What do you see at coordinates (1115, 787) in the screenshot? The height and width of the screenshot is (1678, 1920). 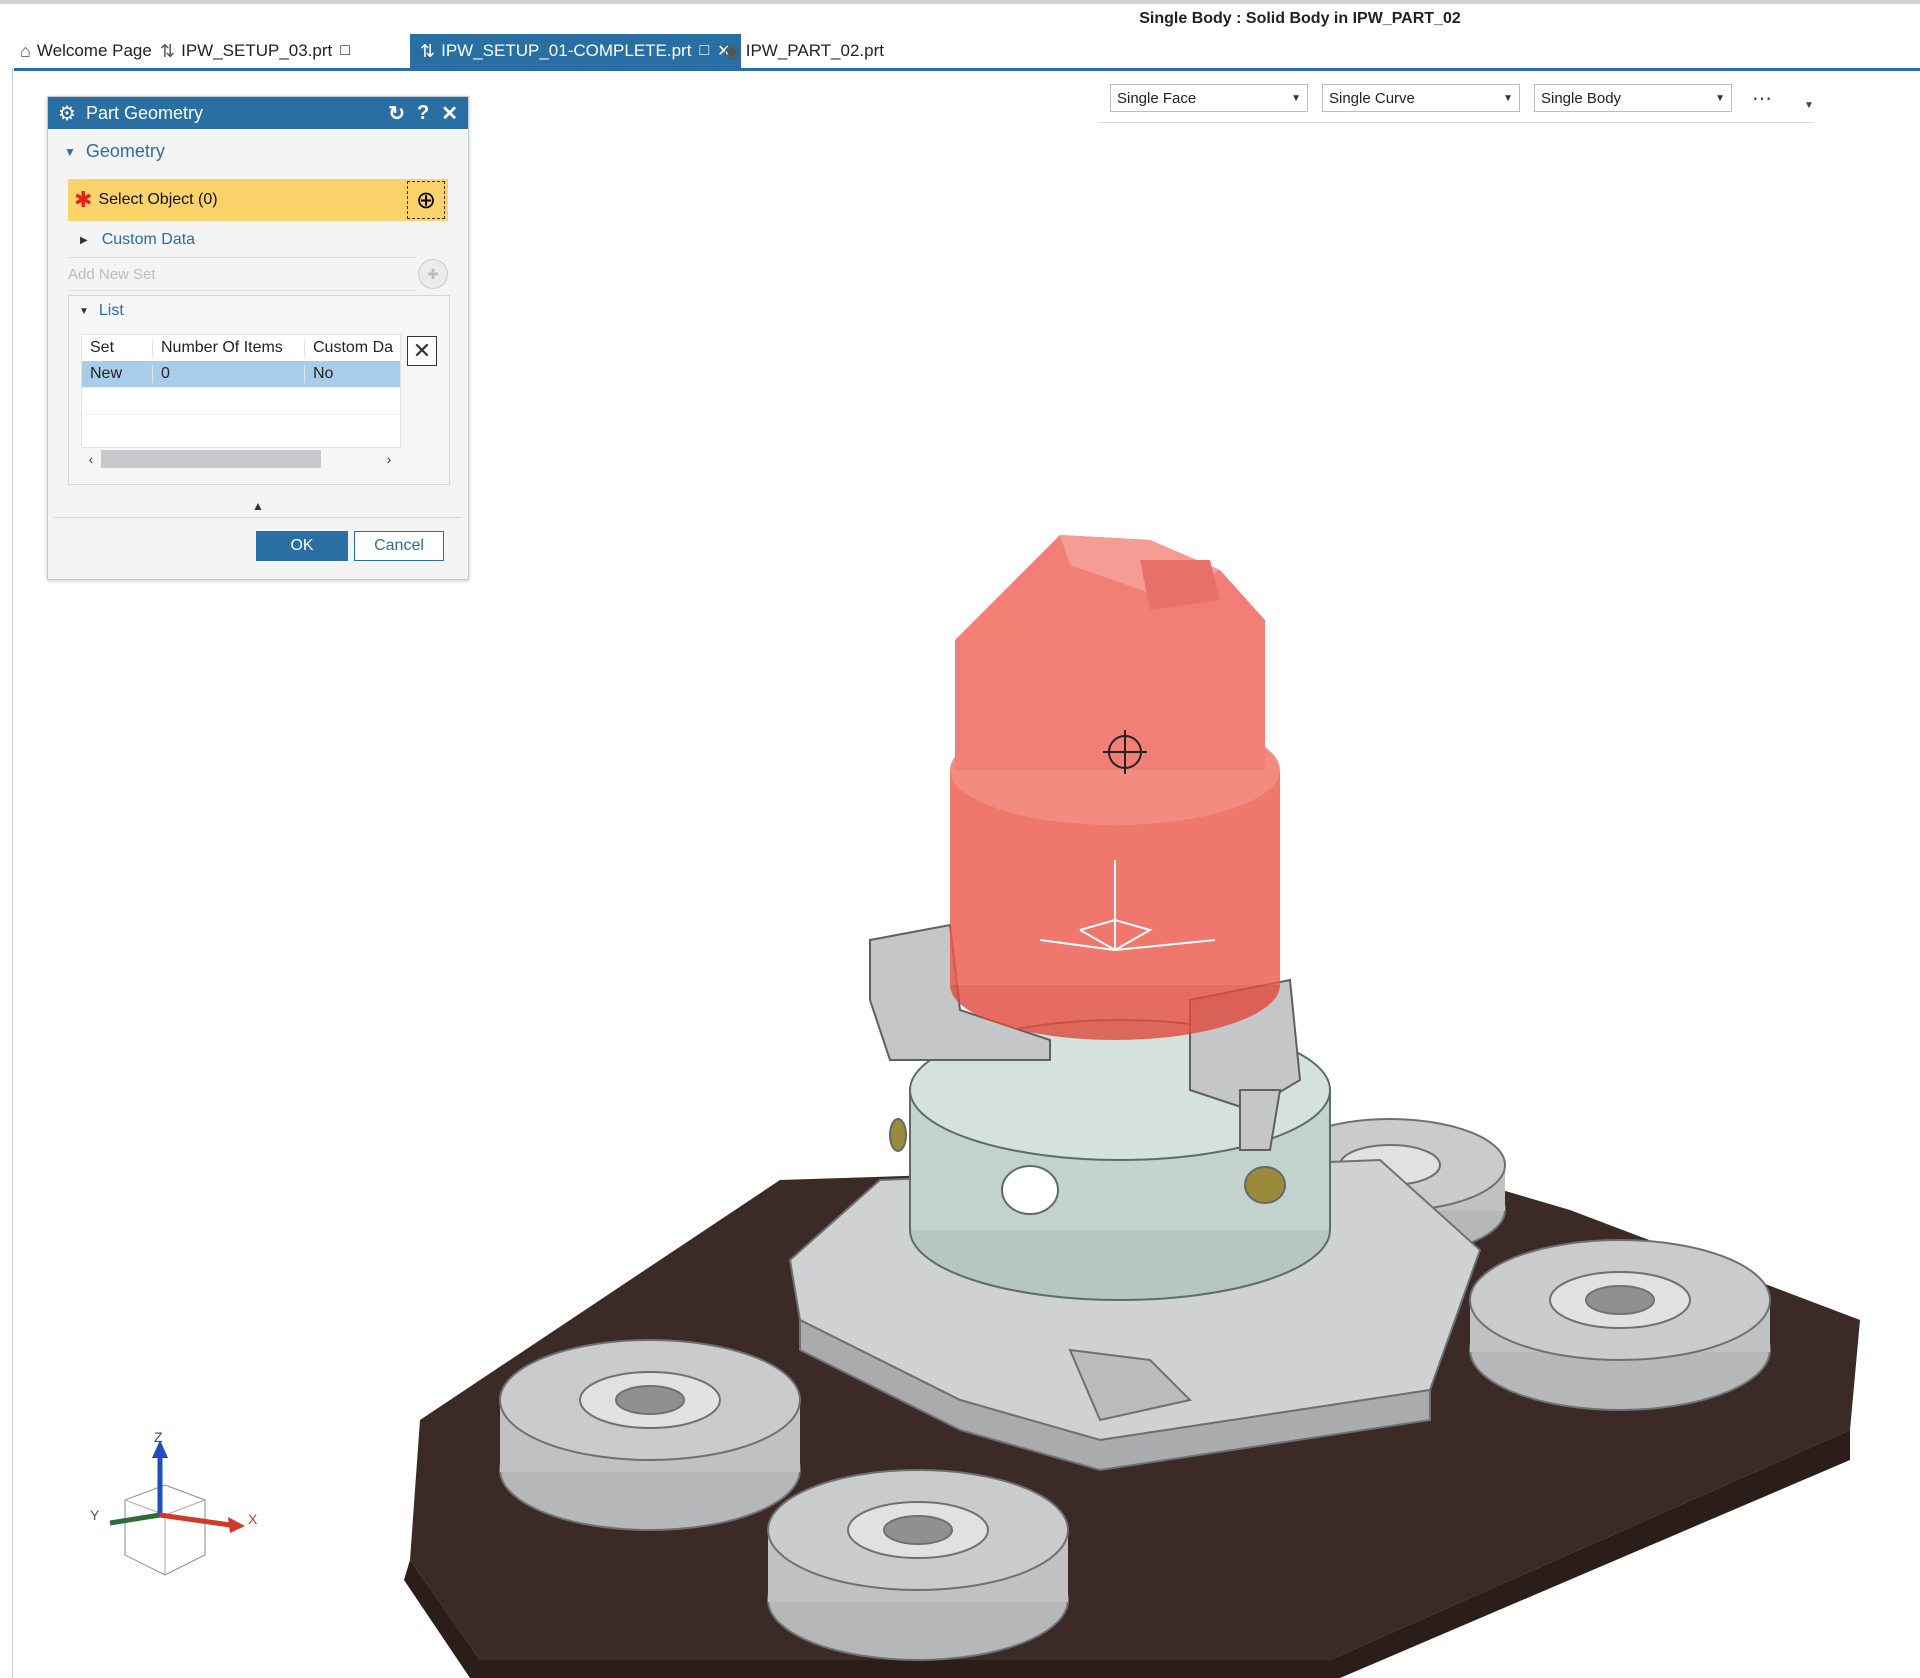 I see `selected-ipw-body` at bounding box center [1115, 787].